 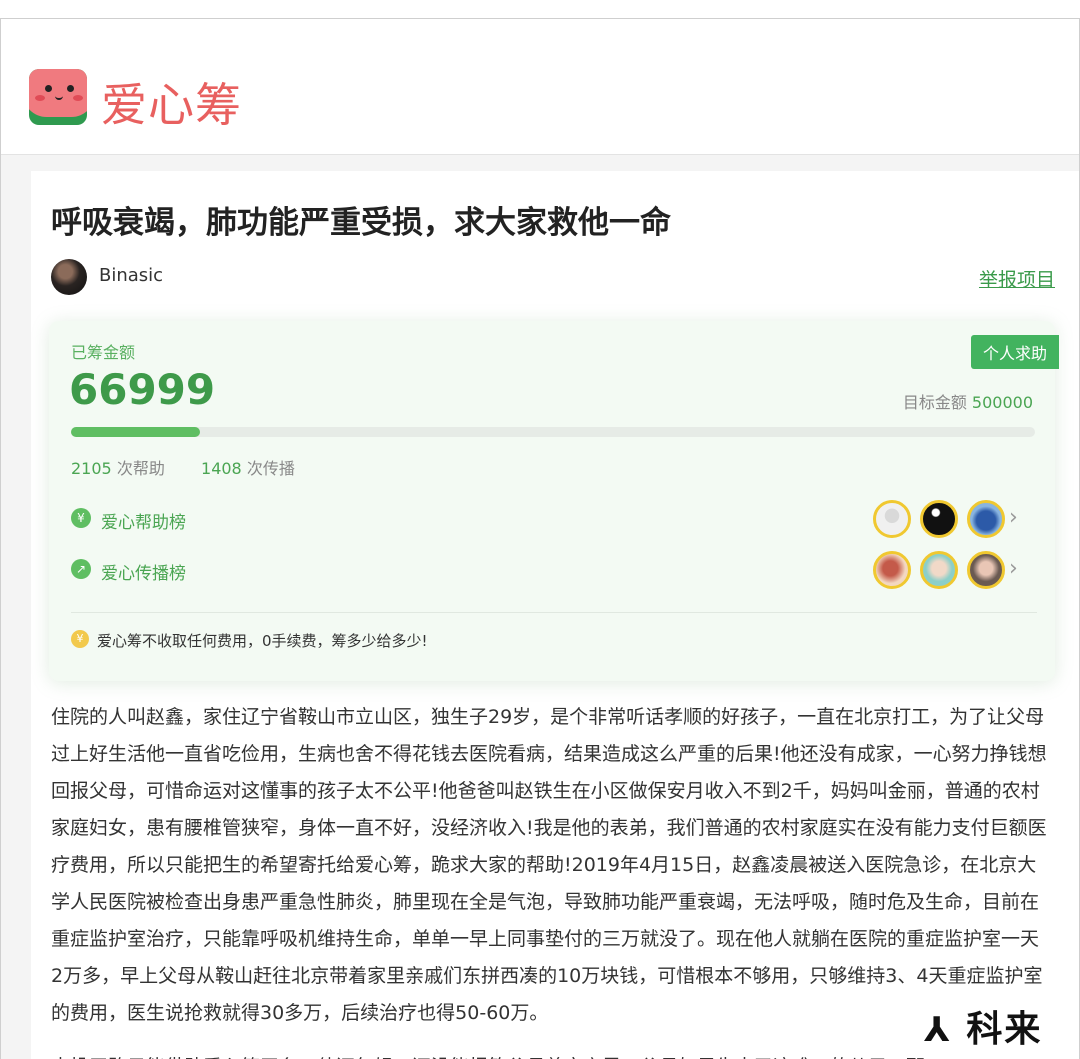 I want to click on target-label: 目标金额, so click(x=934, y=402).